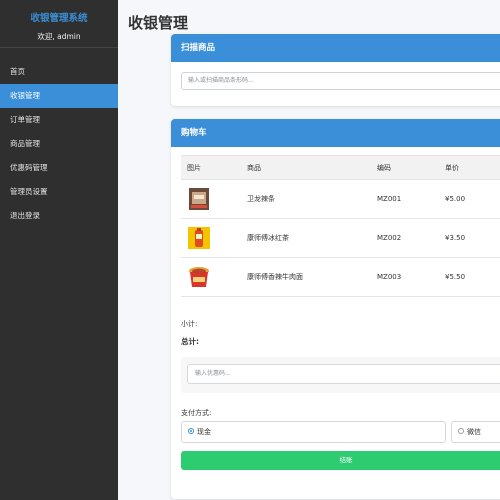 Image resolution: width=500 pixels, height=500 pixels. I want to click on product-code: MZ001, so click(389, 199).